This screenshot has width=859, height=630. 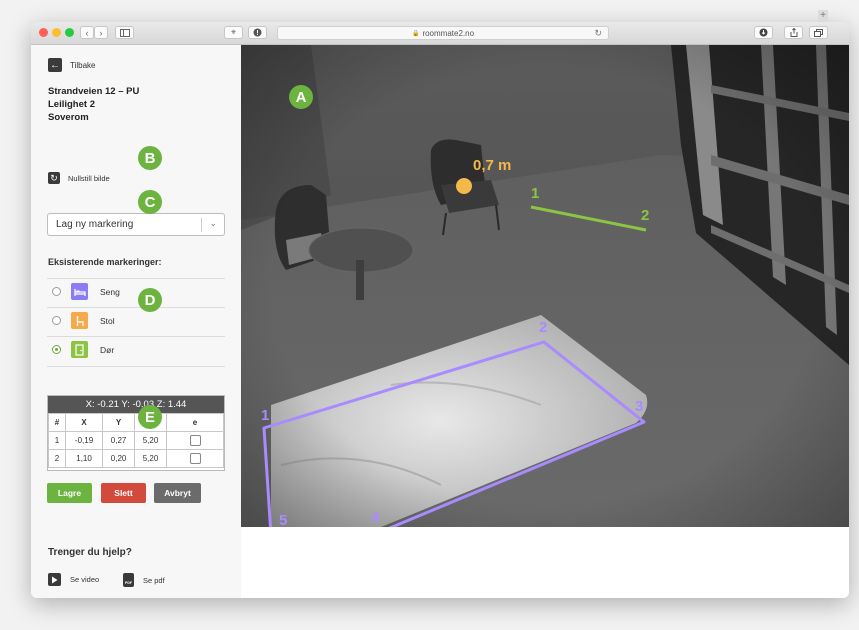 What do you see at coordinates (124, 32) in the screenshot?
I see `sidebar-toggle-icon` at bounding box center [124, 32].